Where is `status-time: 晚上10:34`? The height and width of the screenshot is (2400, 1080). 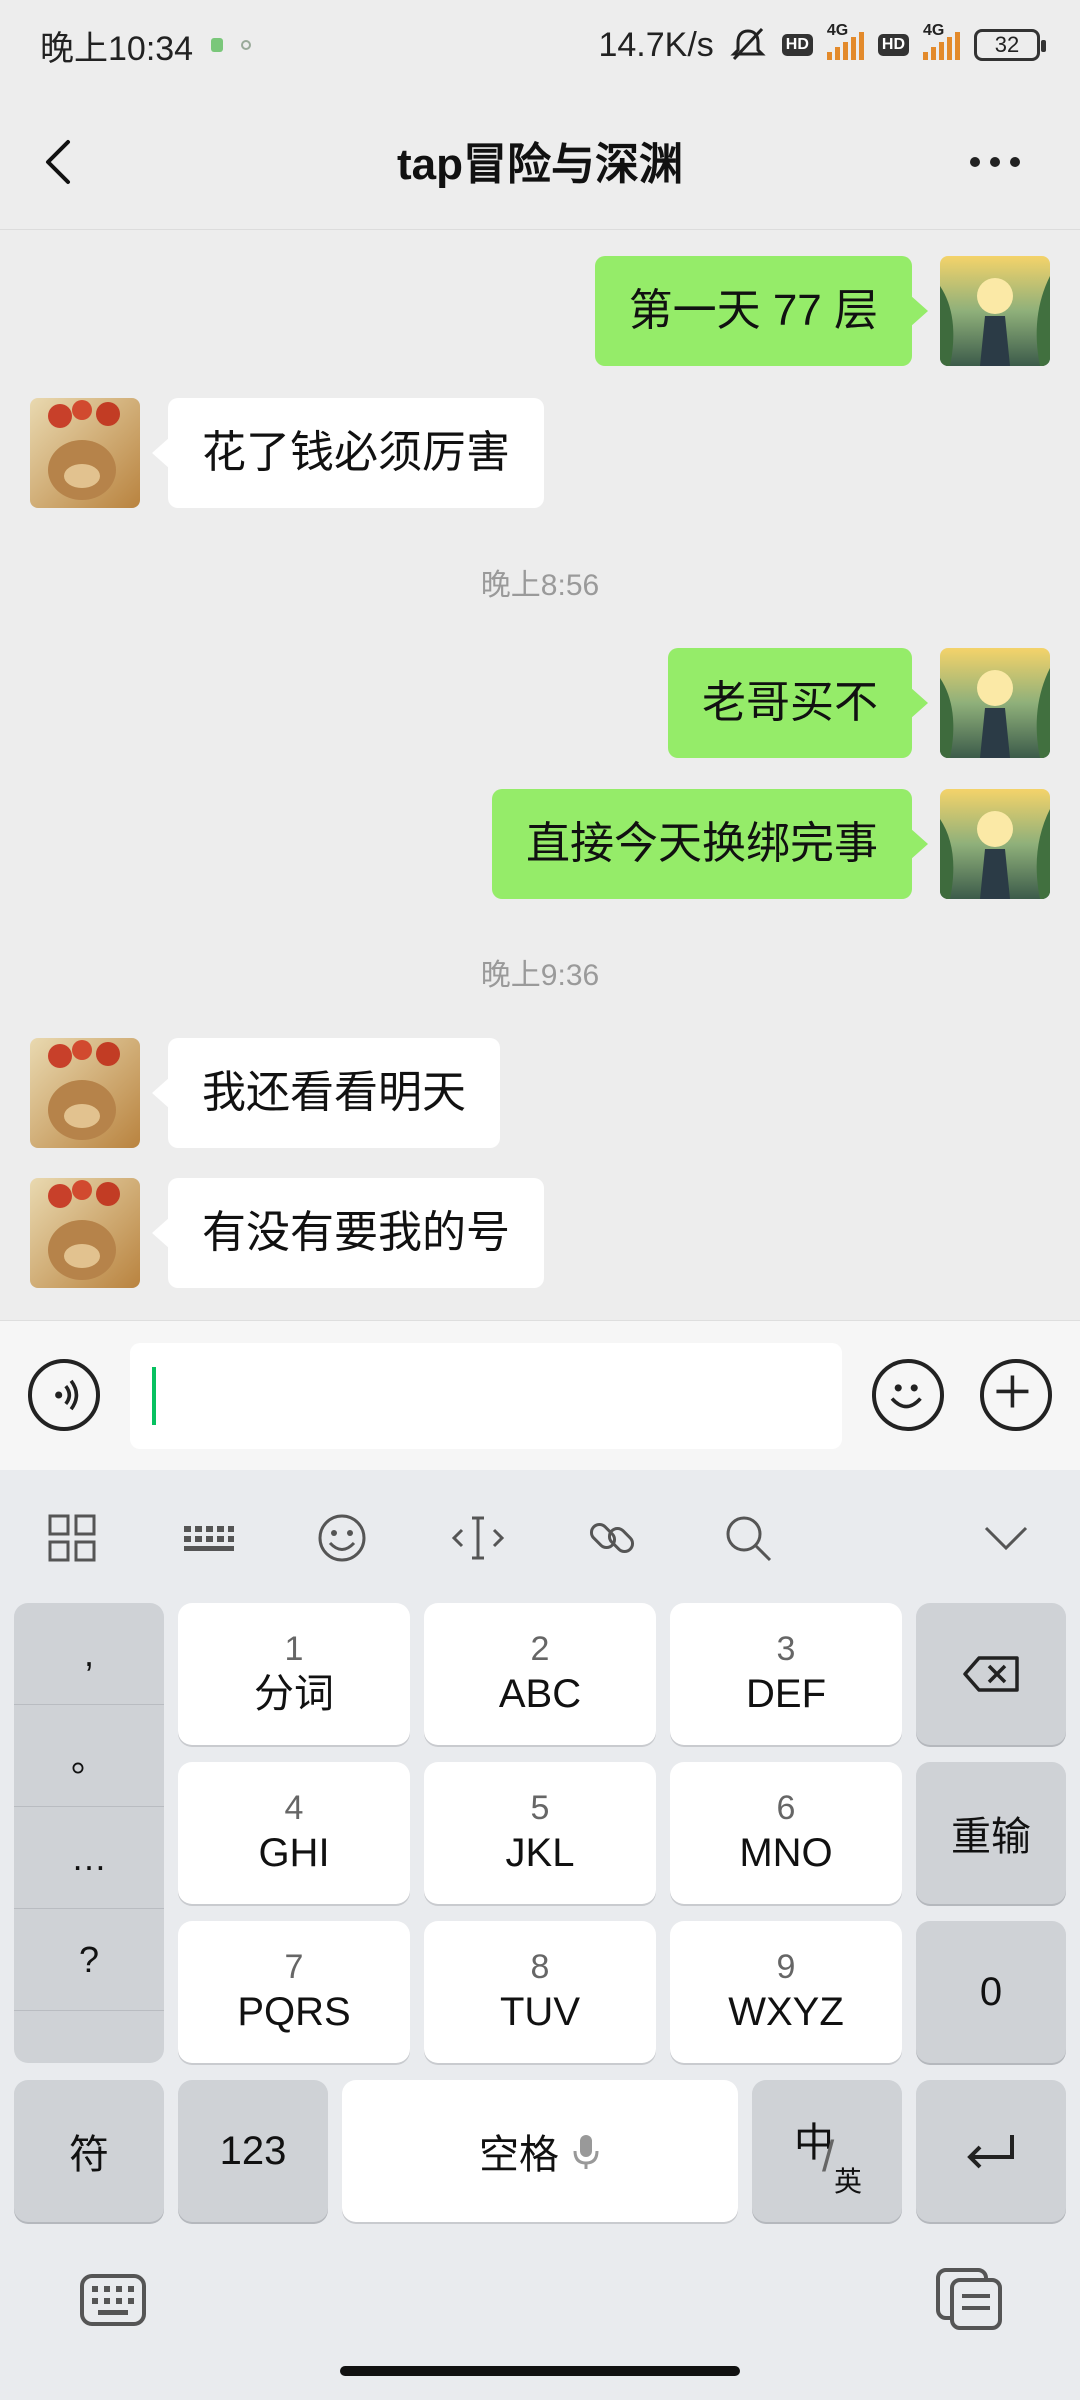 status-time: 晚上10:34 is located at coordinates (117, 48).